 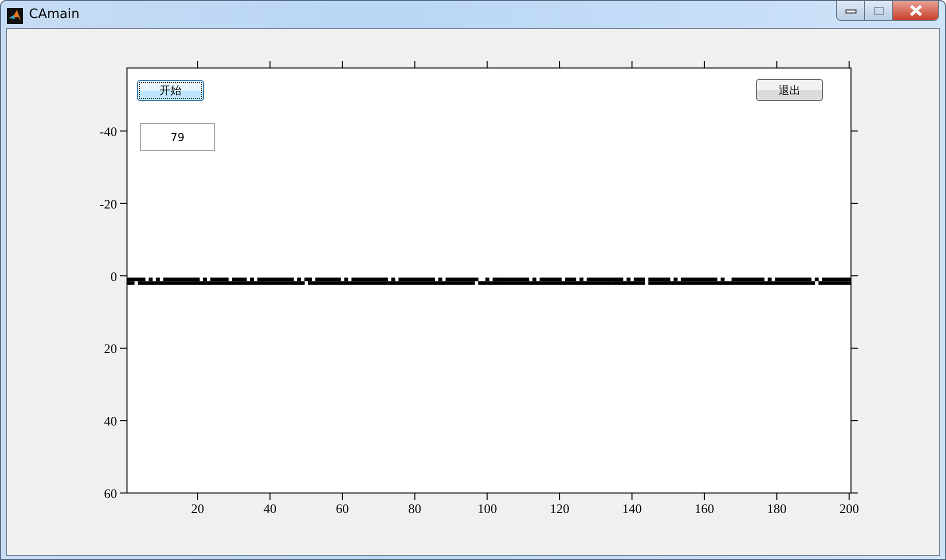 I want to click on tick-label: 100, so click(x=487, y=508).